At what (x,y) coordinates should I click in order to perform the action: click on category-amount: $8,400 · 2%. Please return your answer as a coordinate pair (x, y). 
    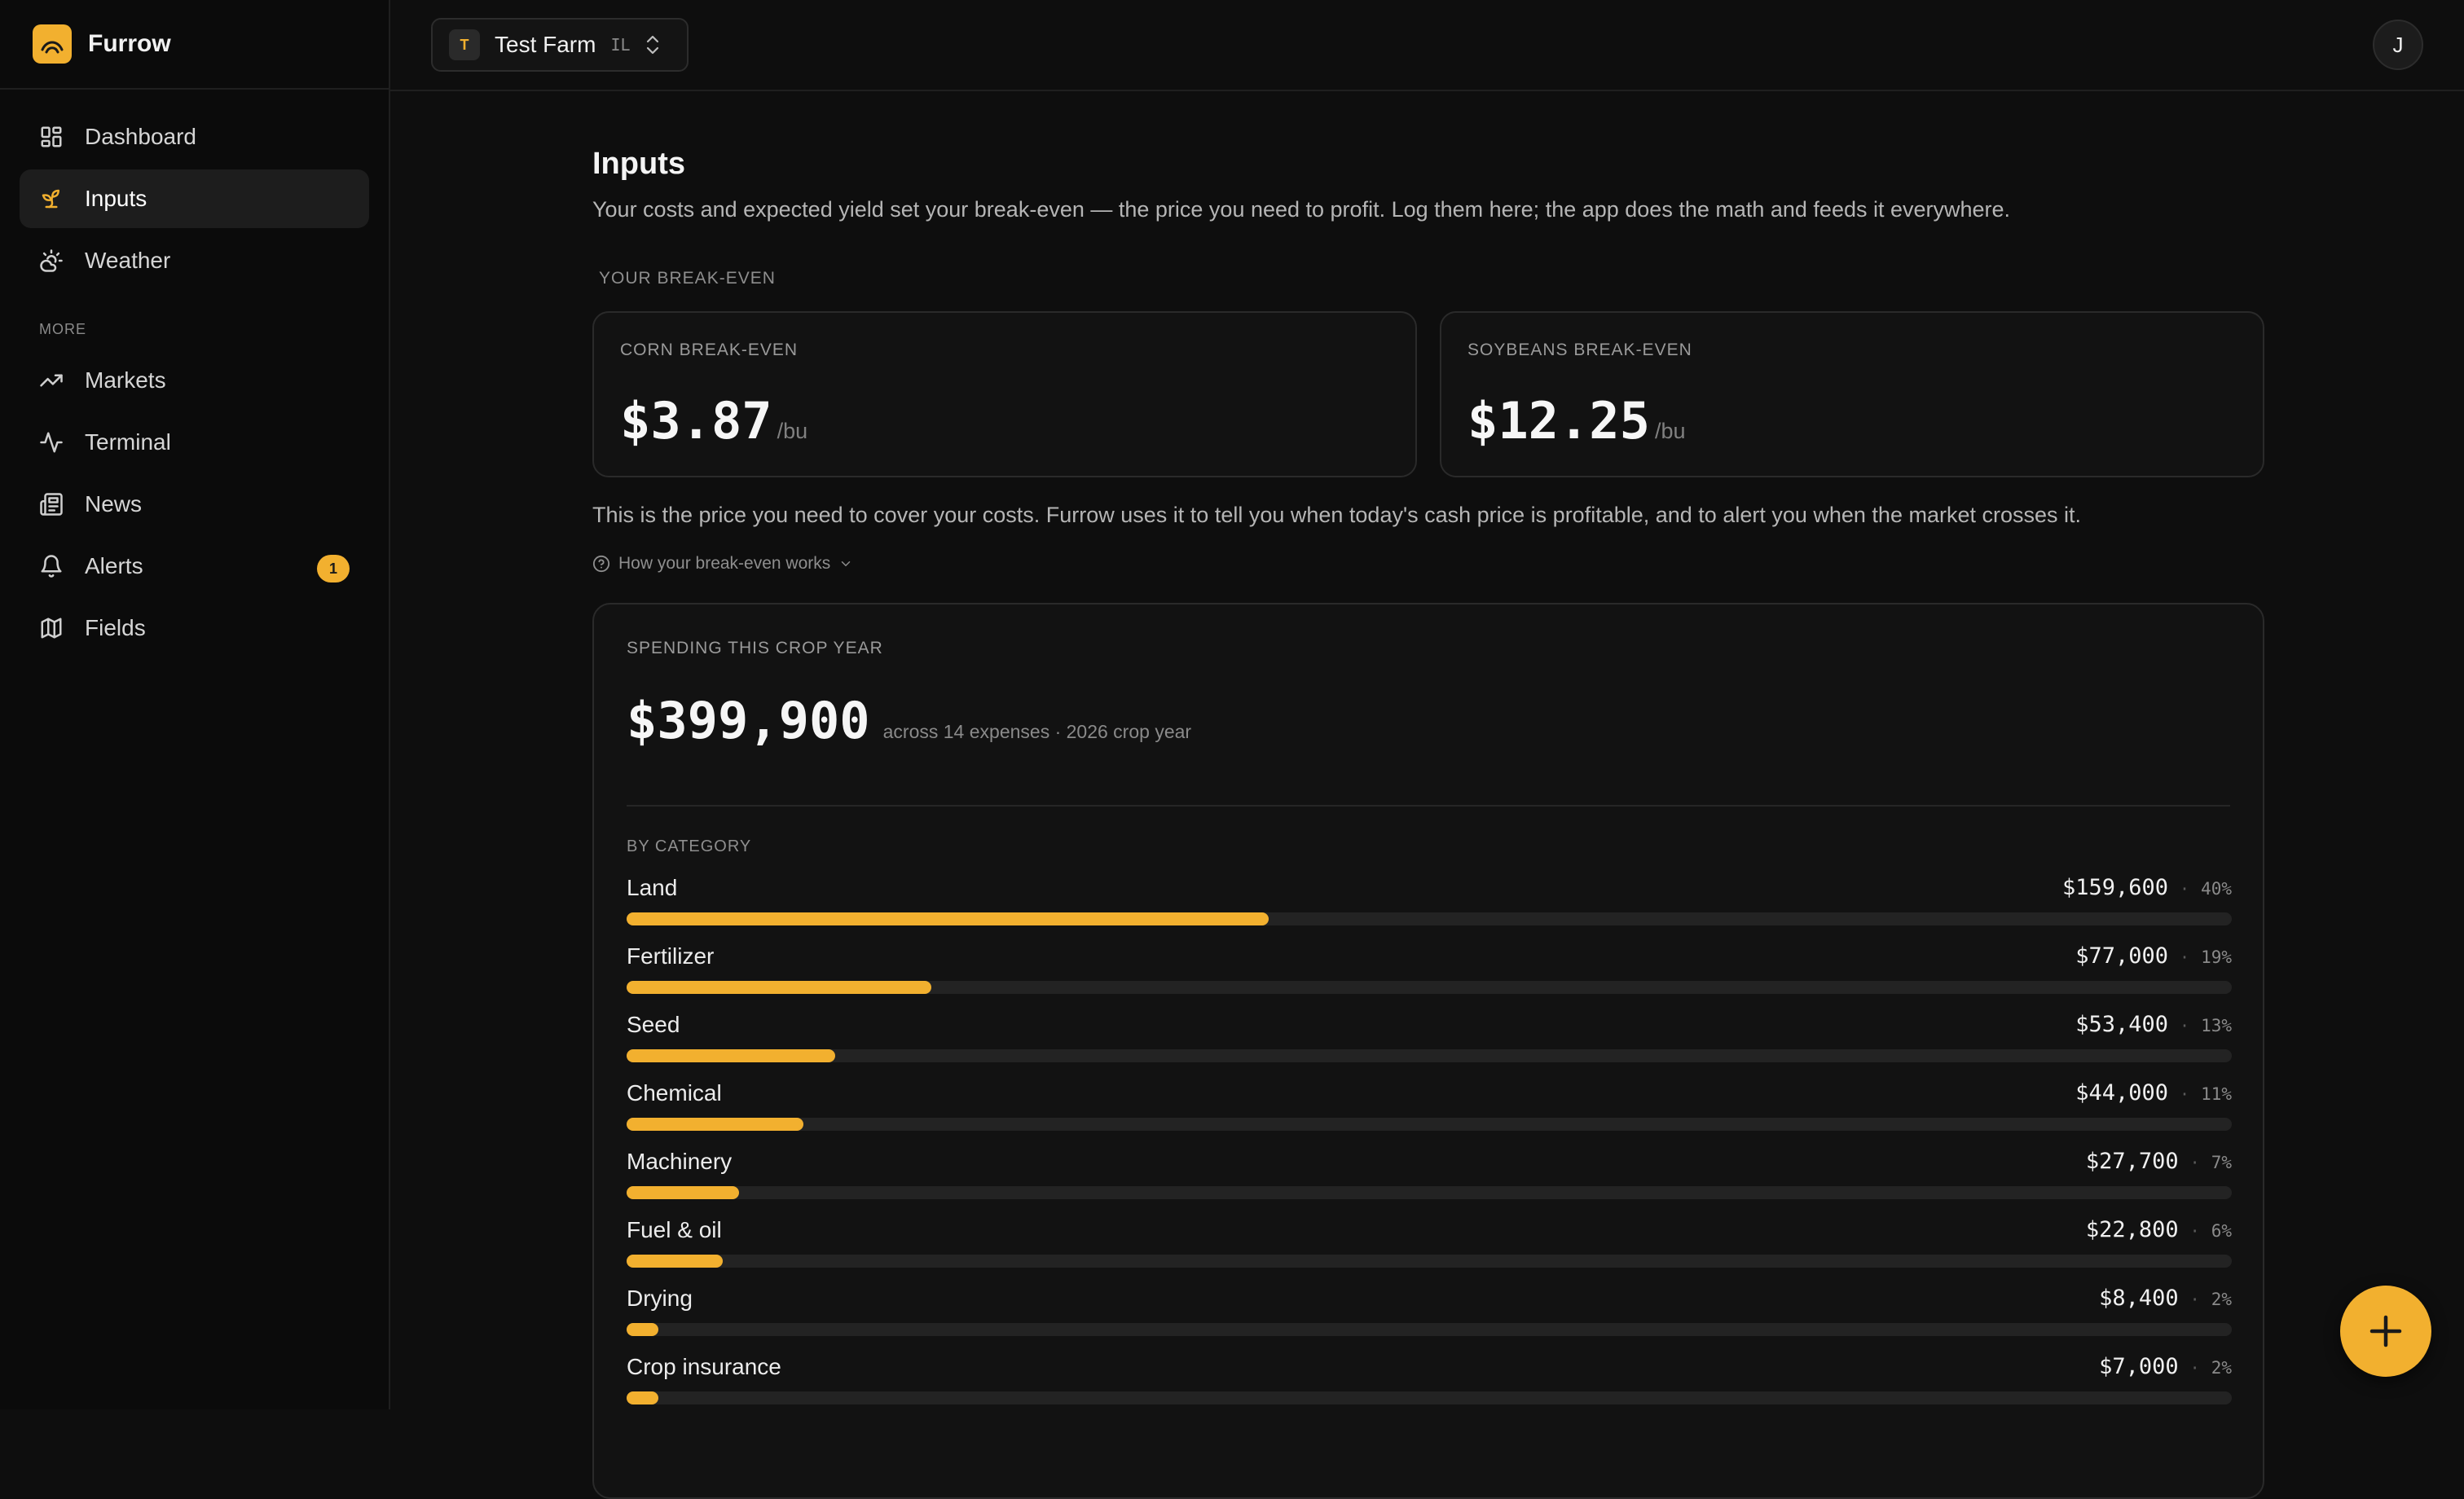
    Looking at the image, I should click on (2165, 1298).